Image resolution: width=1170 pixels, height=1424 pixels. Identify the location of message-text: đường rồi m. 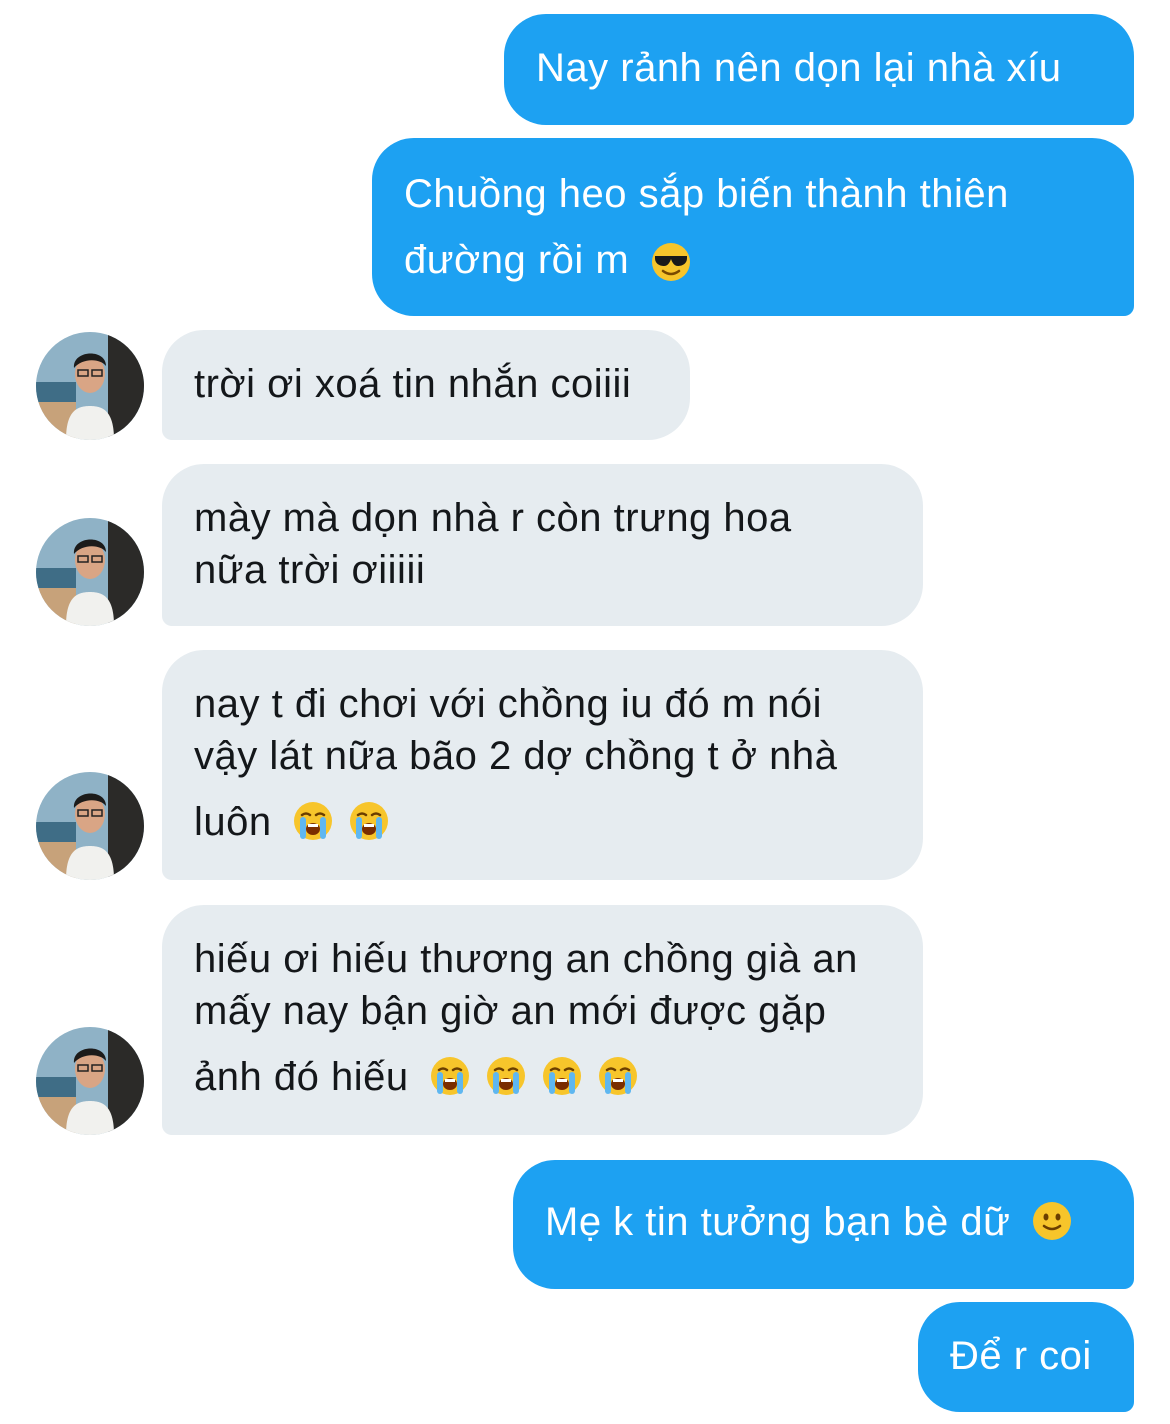
(517, 260).